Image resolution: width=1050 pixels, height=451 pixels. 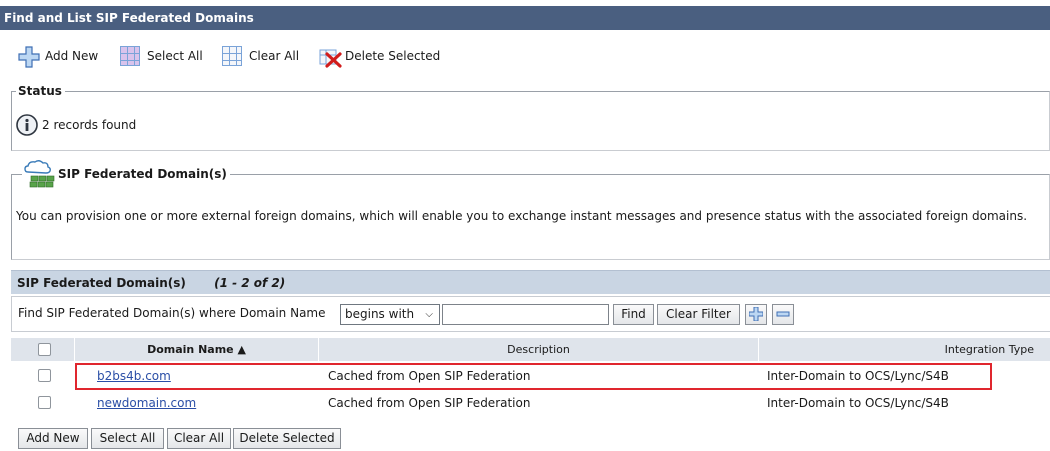 What do you see at coordinates (530, 282) in the screenshot?
I see `list-header: SIP Federated Domain(s) (1 - 2 of 2)` at bounding box center [530, 282].